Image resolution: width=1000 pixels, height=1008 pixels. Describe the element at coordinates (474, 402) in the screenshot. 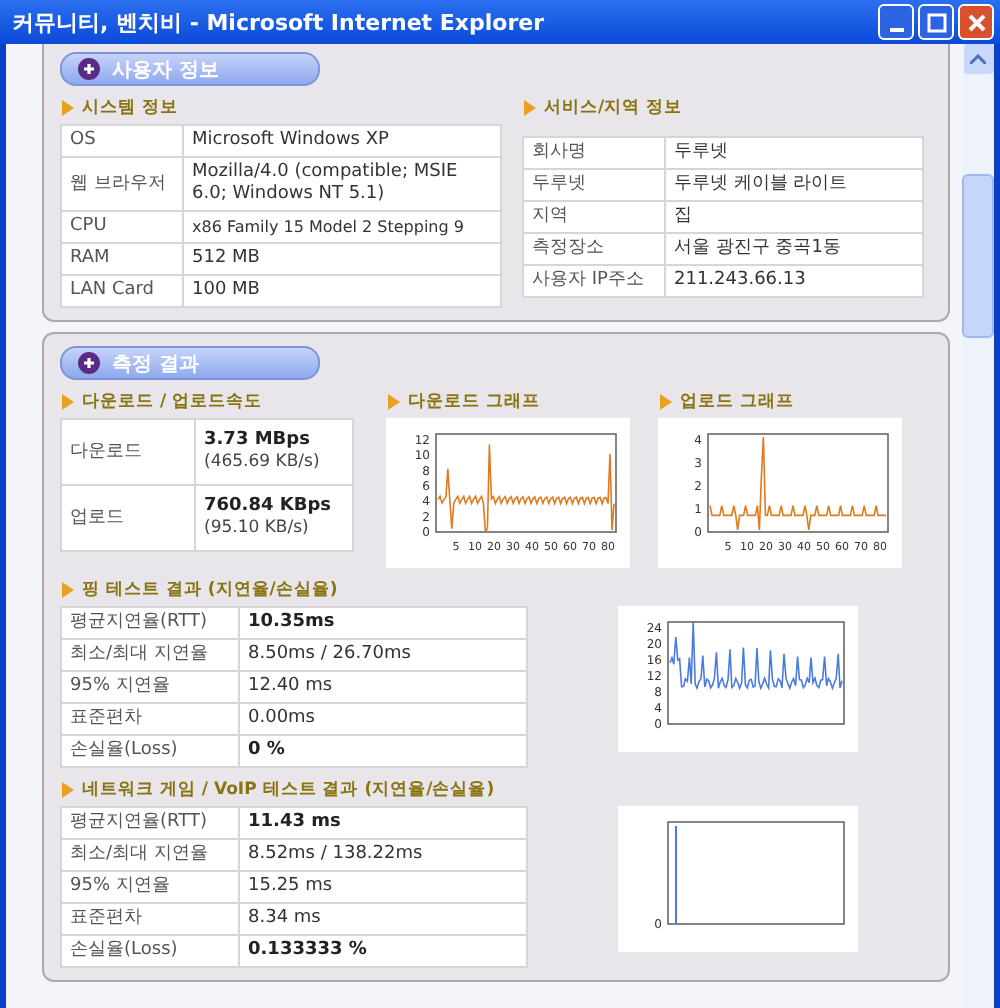

I see `subsection-title: 다운로드 그래프` at that location.